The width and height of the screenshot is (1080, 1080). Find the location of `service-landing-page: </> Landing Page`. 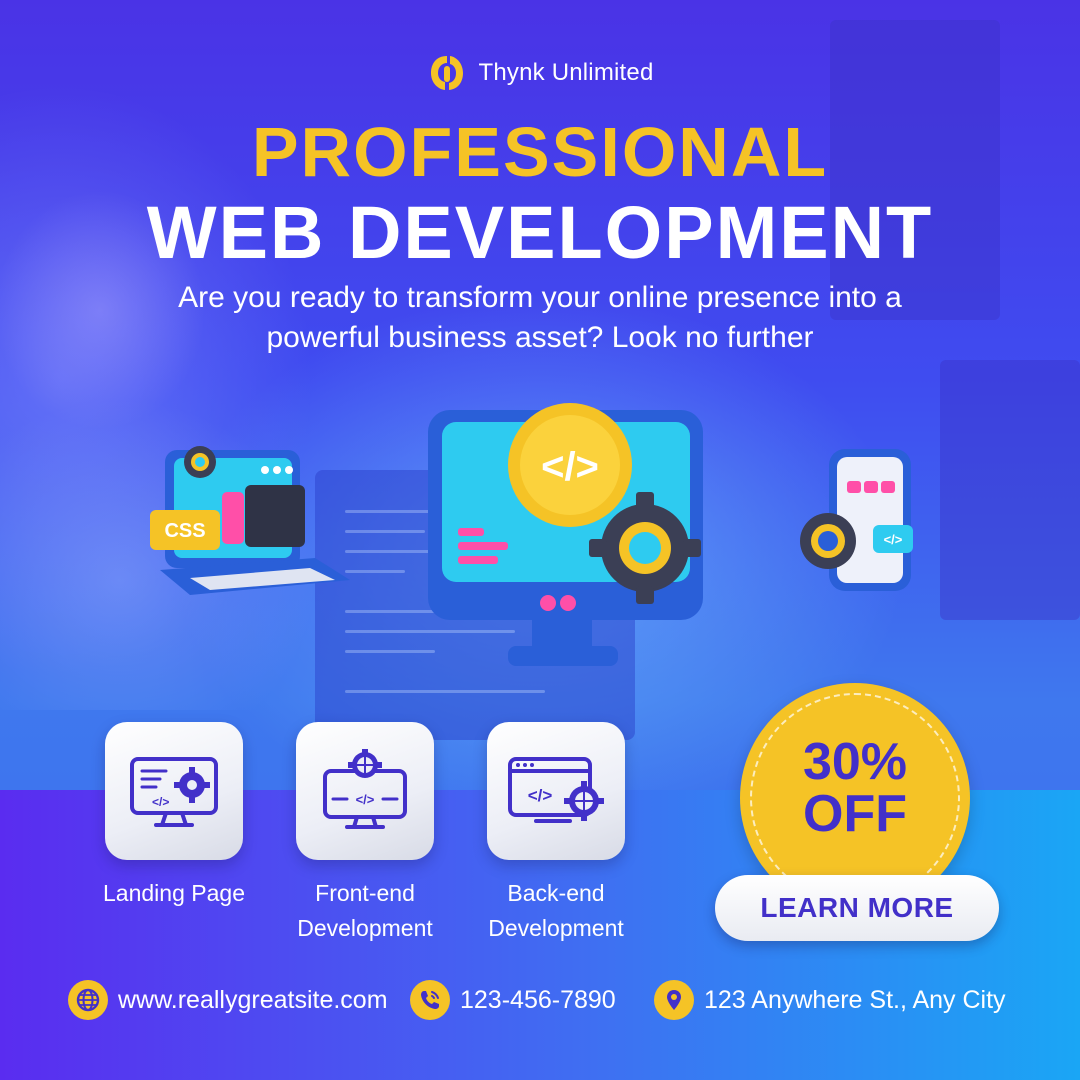

service-landing-page: </> Landing Page is located at coordinates (174, 816).